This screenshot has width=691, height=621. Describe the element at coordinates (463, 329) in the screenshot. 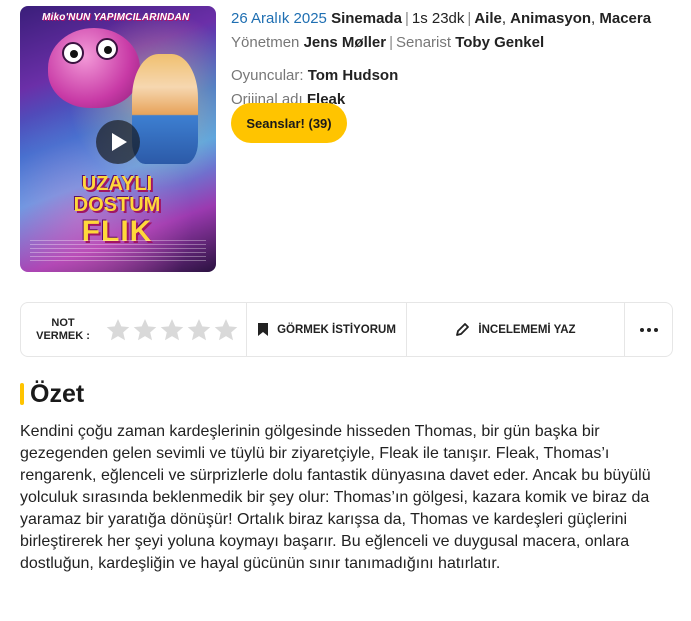

I see `pencil-icon` at that location.